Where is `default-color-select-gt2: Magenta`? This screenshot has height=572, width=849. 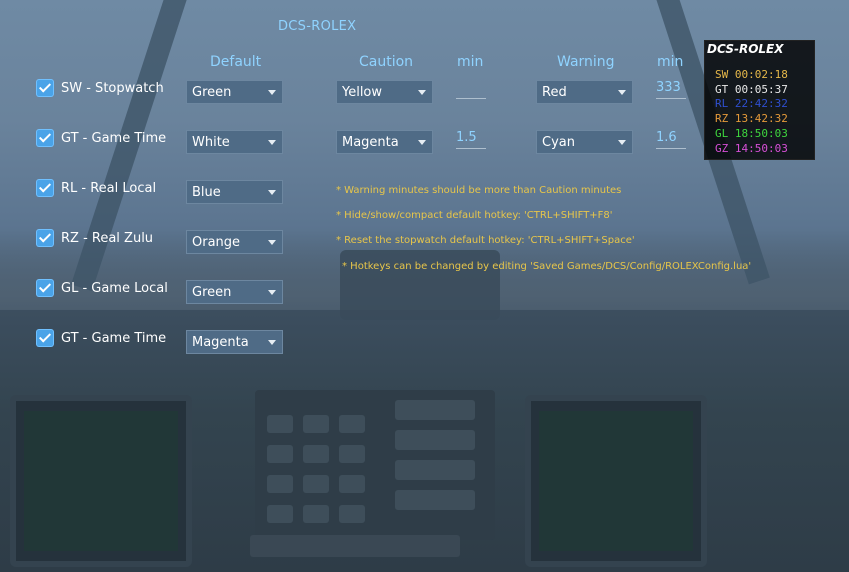 default-color-select-gt2: Magenta is located at coordinates (234, 342).